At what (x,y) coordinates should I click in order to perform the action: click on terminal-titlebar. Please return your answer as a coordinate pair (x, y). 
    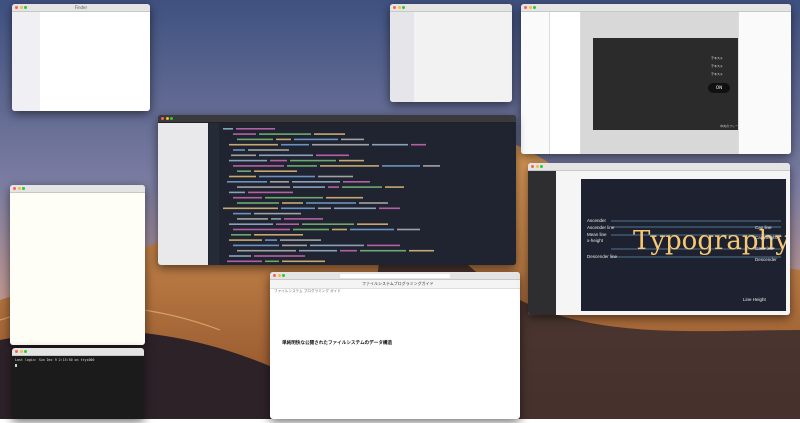
    Looking at the image, I should click on (78, 352).